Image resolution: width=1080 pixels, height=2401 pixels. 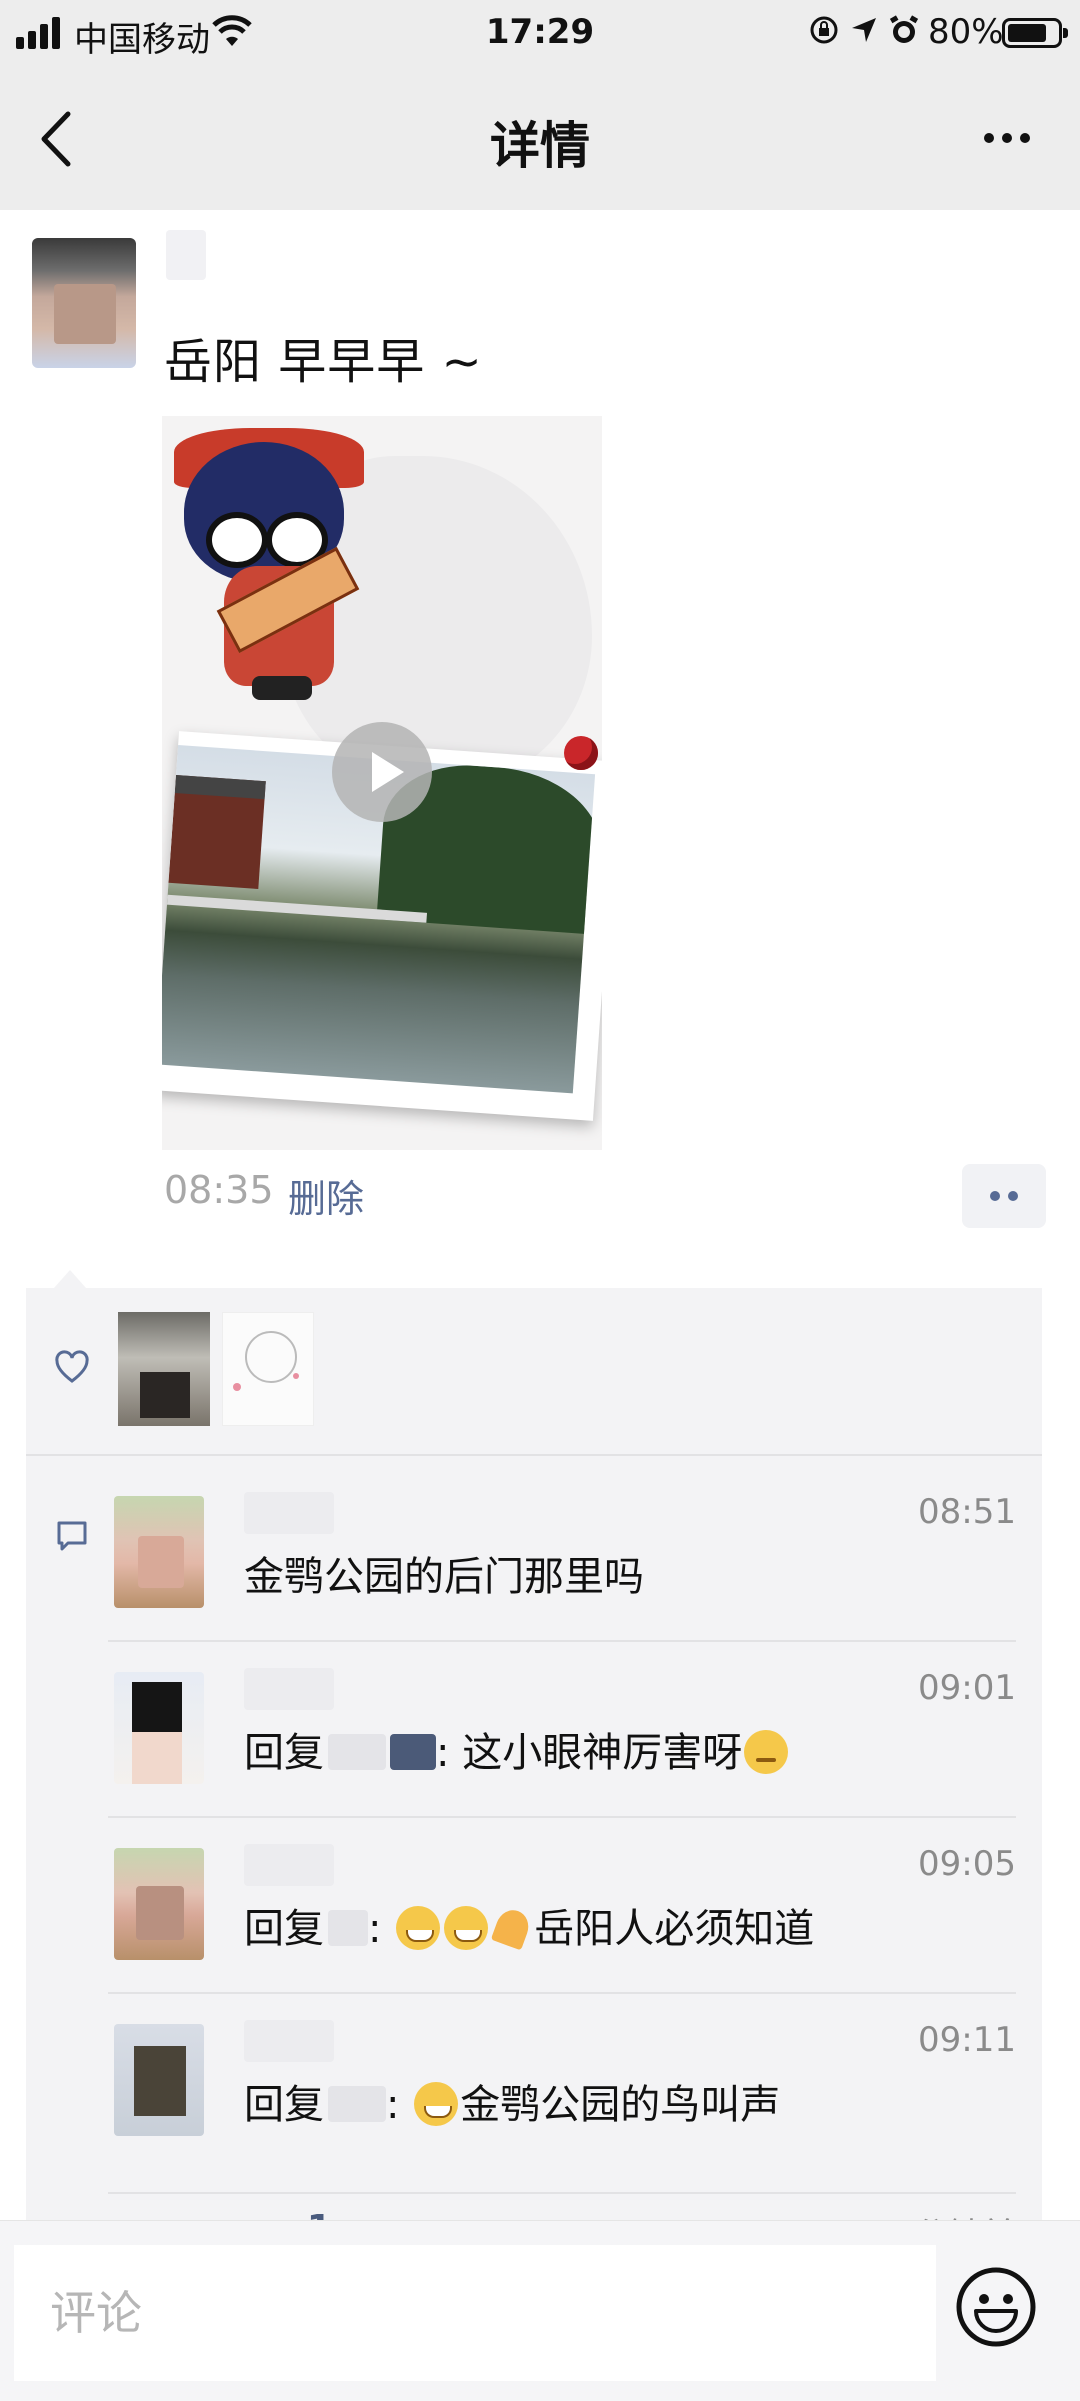 I want to click on comment-input-bar, so click(x=540, y=2310).